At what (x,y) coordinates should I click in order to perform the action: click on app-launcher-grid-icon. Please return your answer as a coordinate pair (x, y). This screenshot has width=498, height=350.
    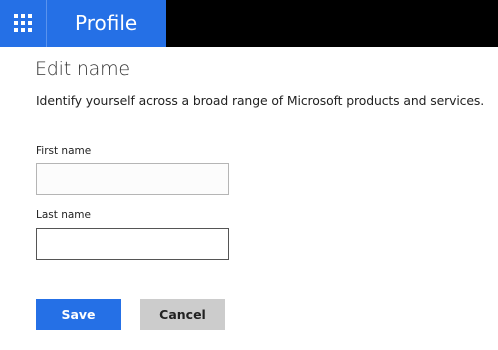
    Looking at the image, I should click on (23, 23).